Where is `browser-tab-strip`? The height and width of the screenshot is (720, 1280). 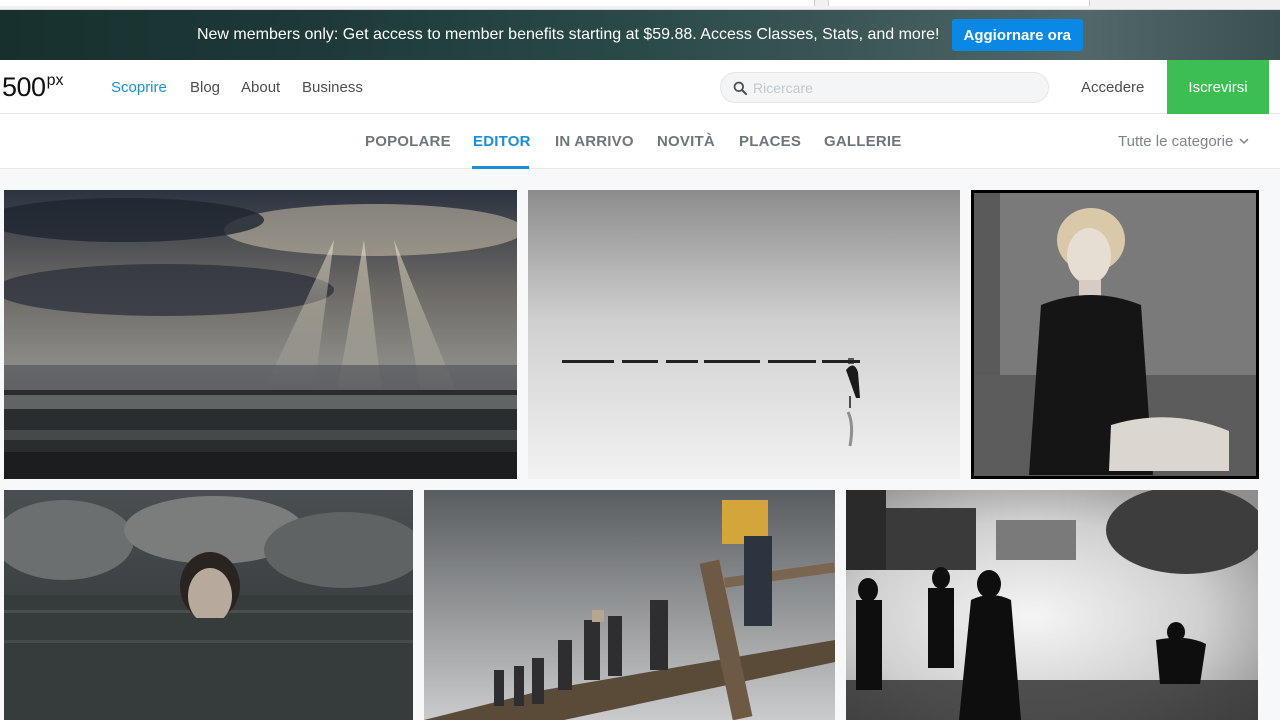
browser-tab-strip is located at coordinates (640, 5).